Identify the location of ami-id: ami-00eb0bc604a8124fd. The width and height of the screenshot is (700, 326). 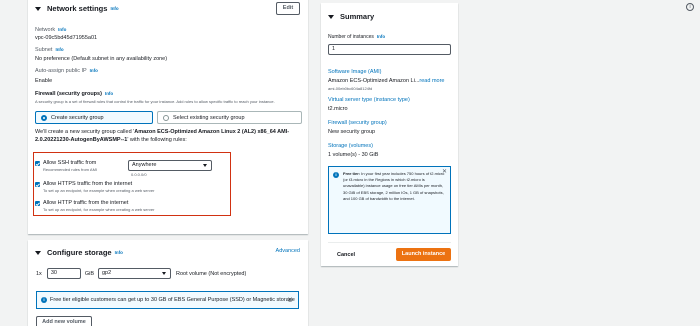
(350, 88).